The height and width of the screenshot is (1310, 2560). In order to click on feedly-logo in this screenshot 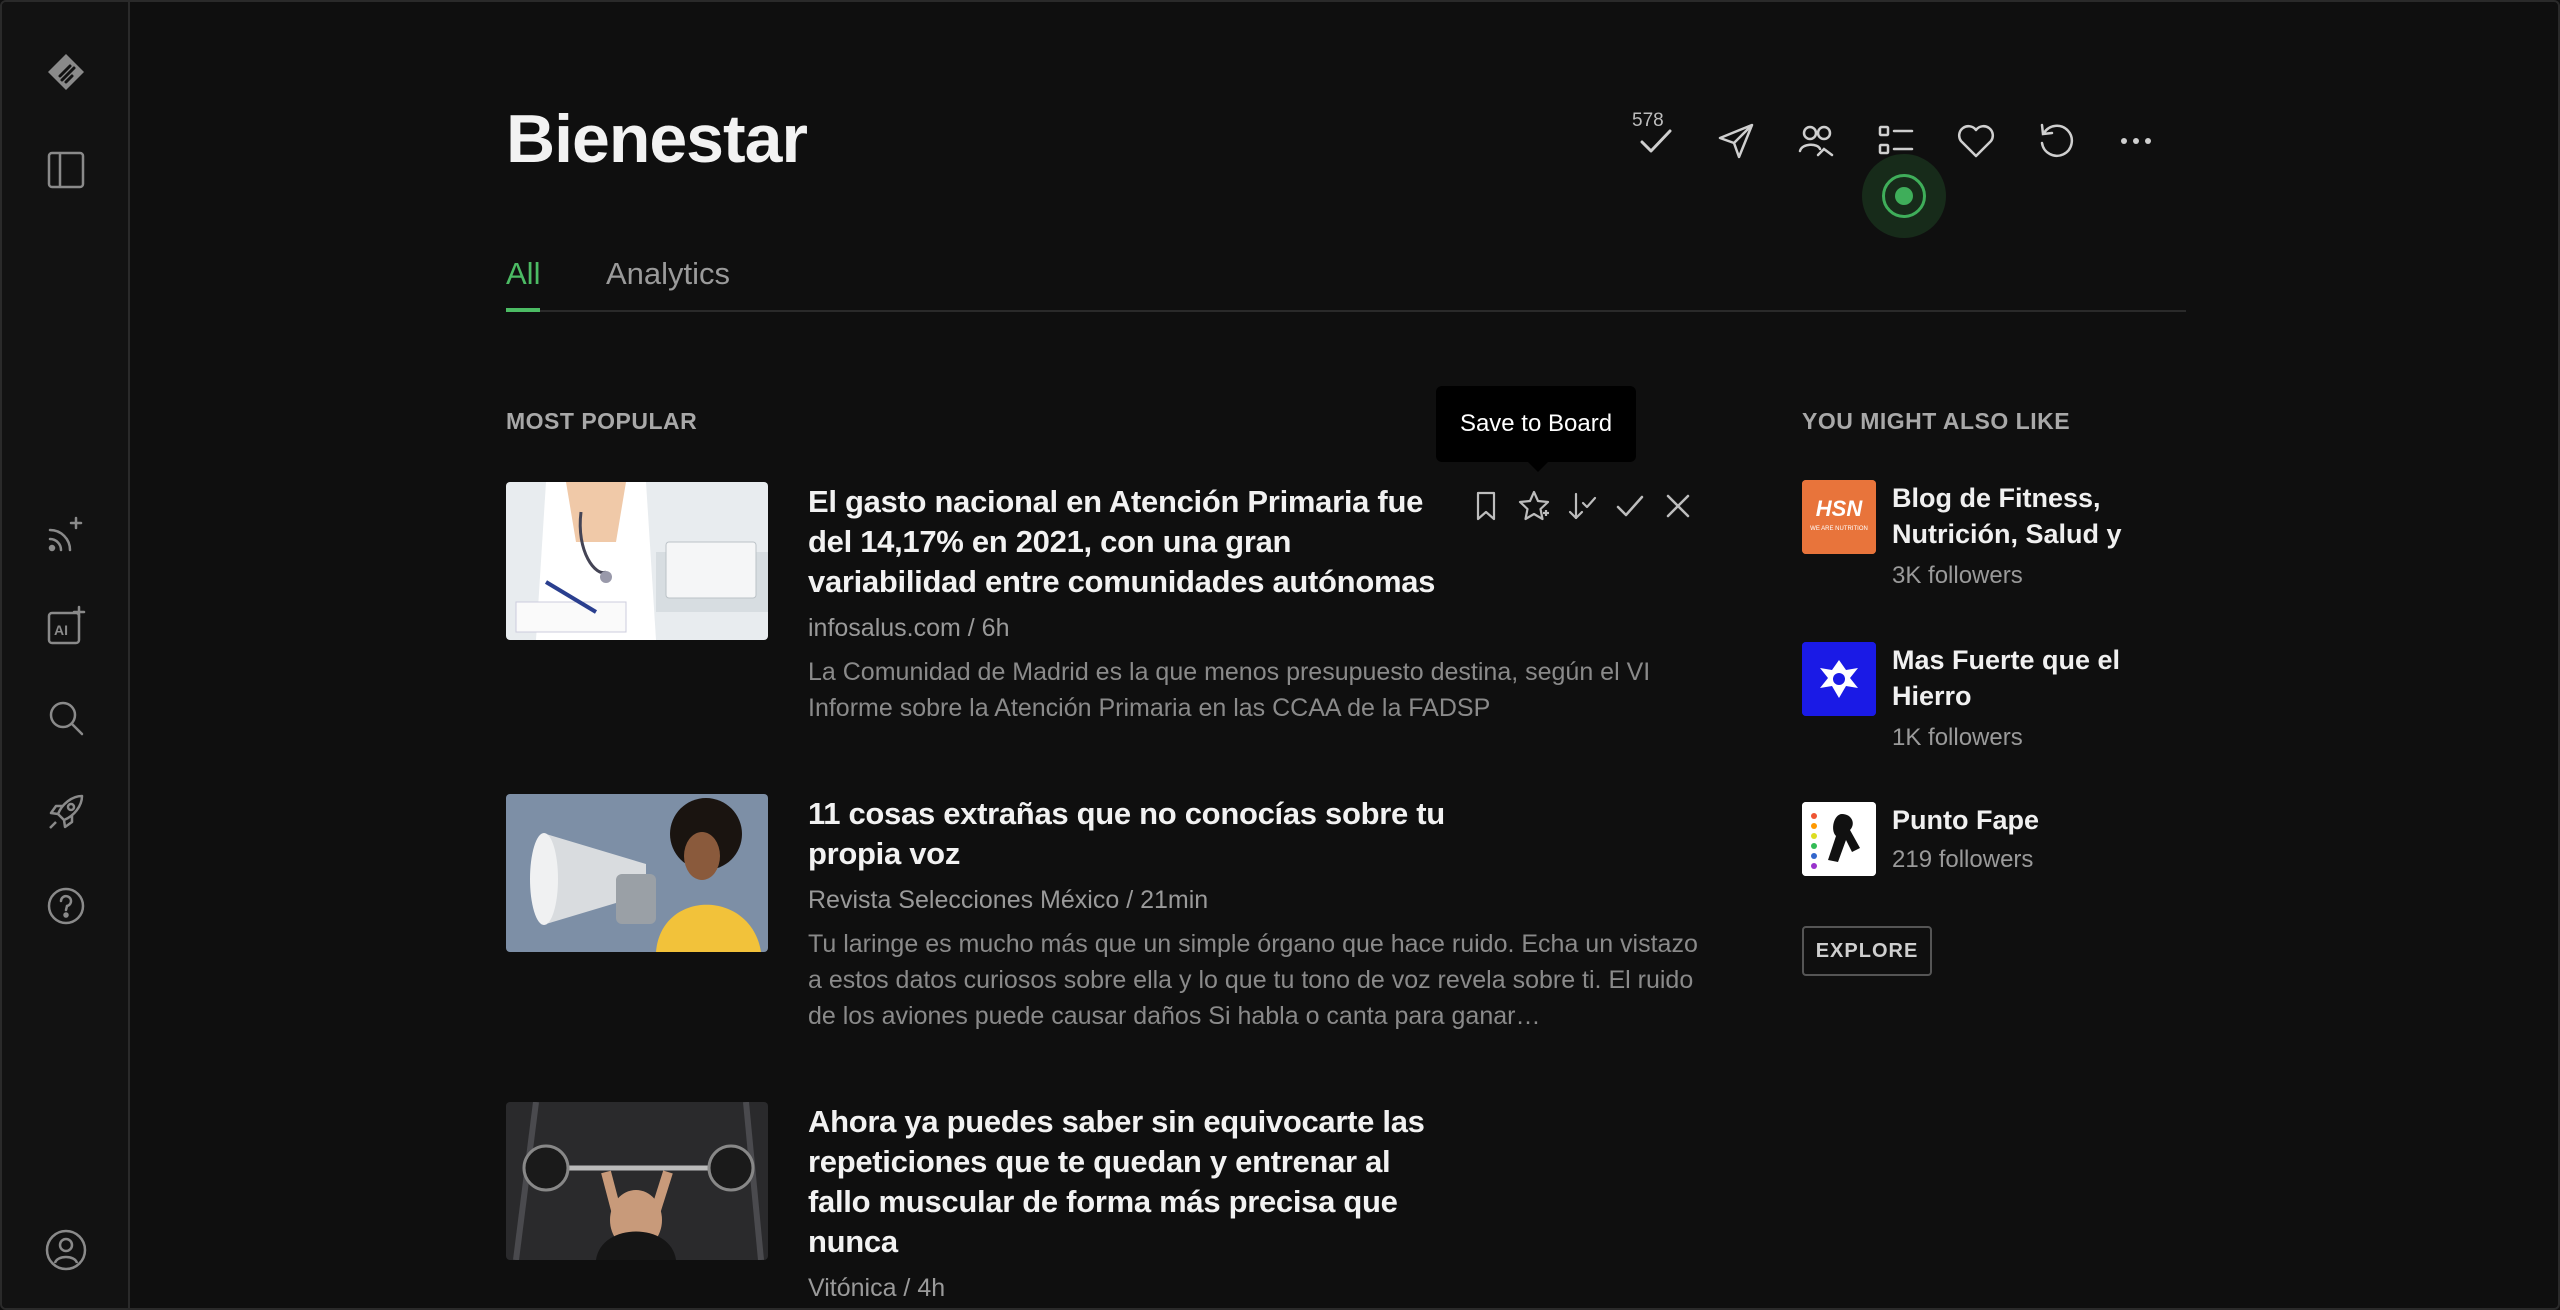, I will do `click(66, 72)`.